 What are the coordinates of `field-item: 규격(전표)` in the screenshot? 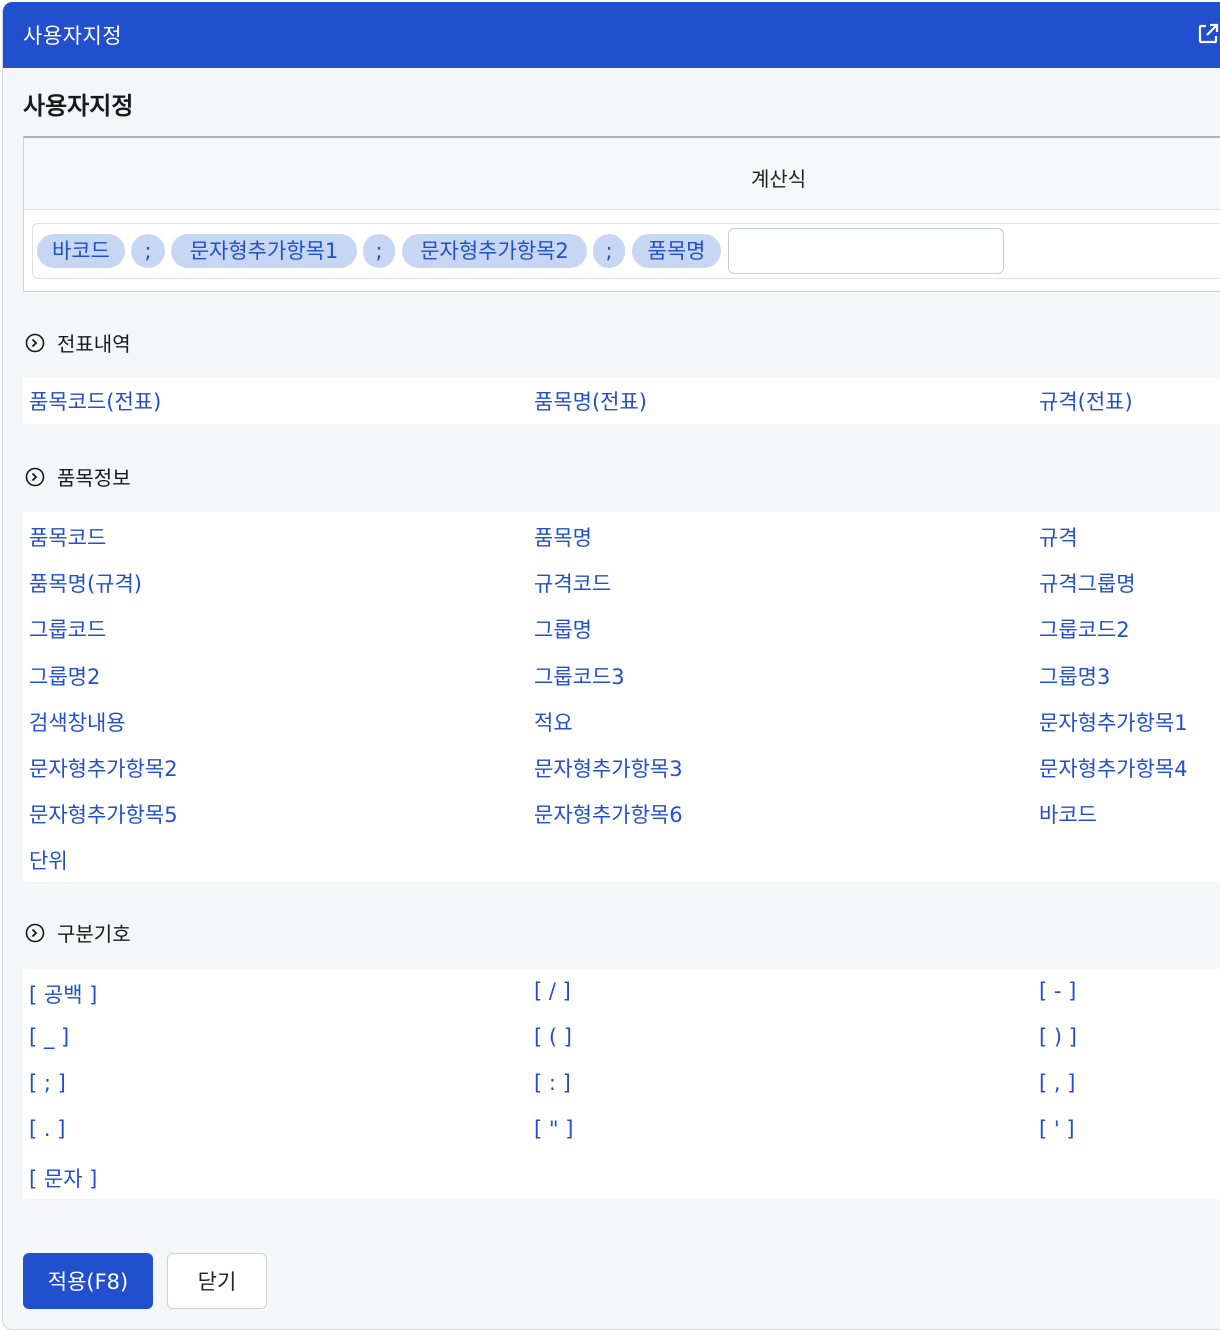 It's located at (1086, 401).